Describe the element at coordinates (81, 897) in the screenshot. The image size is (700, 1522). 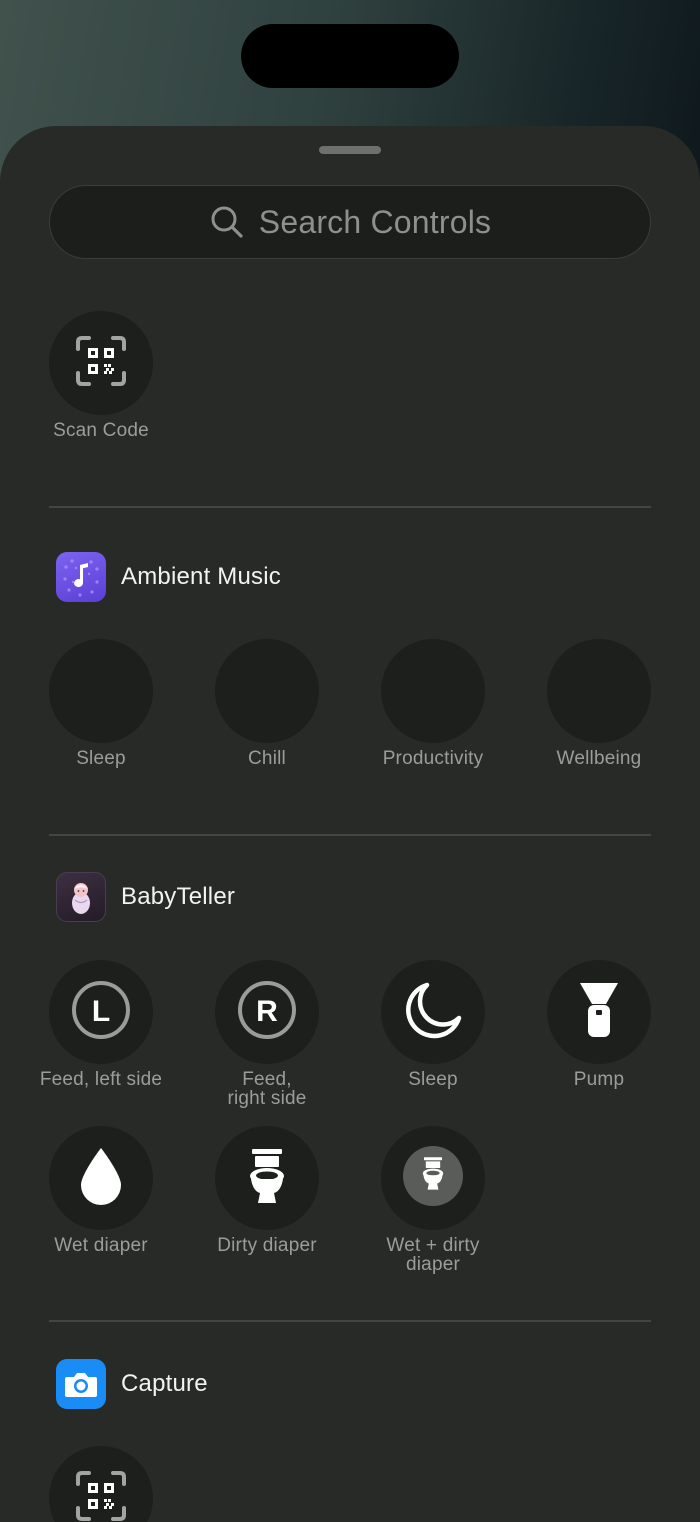
I see `babyteller-app-icon` at that location.